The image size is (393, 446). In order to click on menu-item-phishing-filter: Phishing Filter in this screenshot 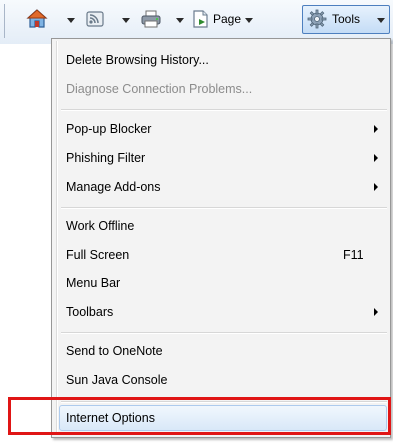, I will do `click(223, 158)`.